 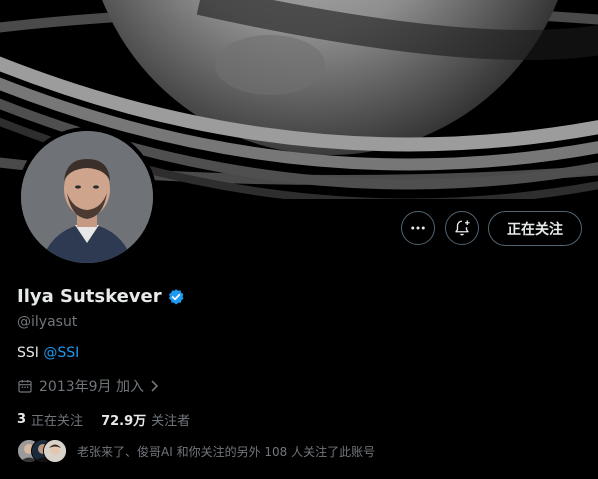 I want to click on mutual-follower-avatars, so click(x=42, y=451).